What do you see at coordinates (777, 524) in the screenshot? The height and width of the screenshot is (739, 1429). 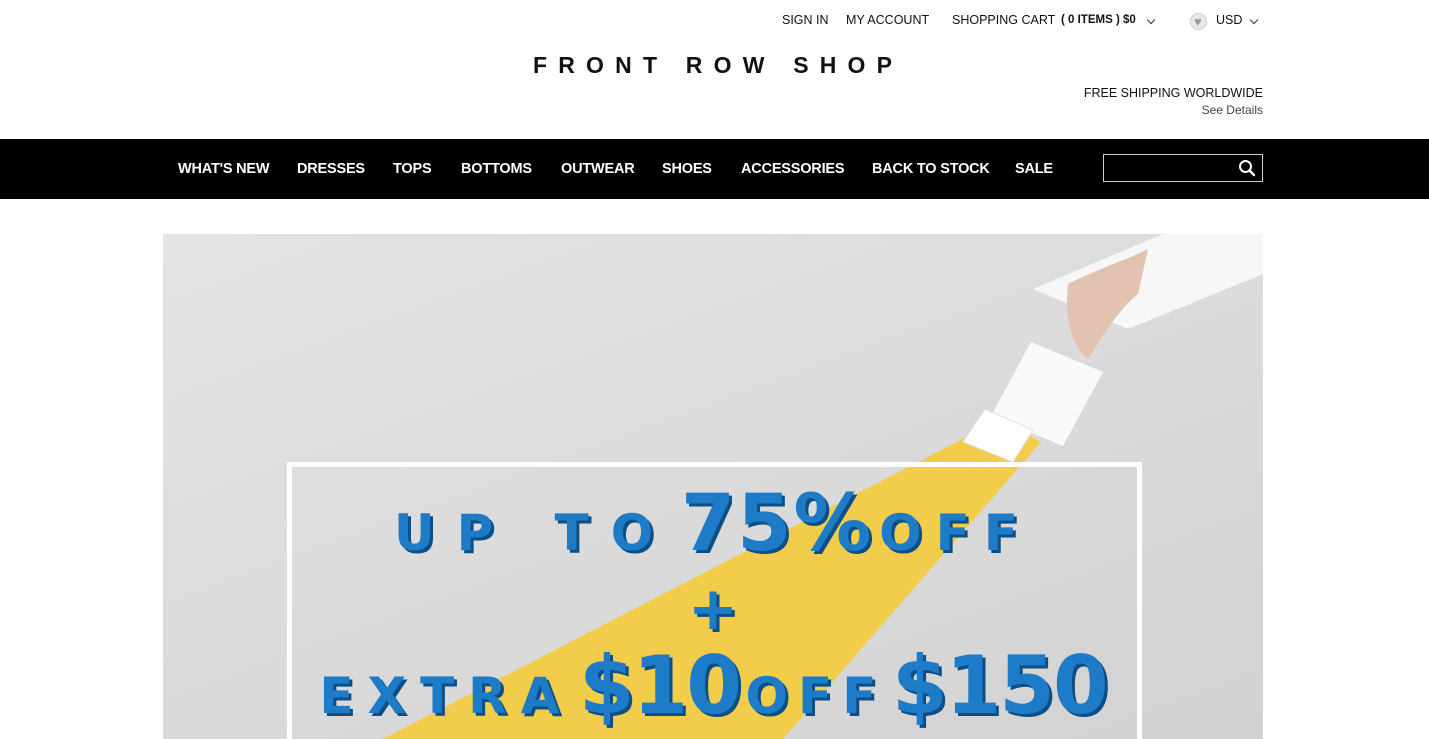 I see `promo-75-percent: 75%` at bounding box center [777, 524].